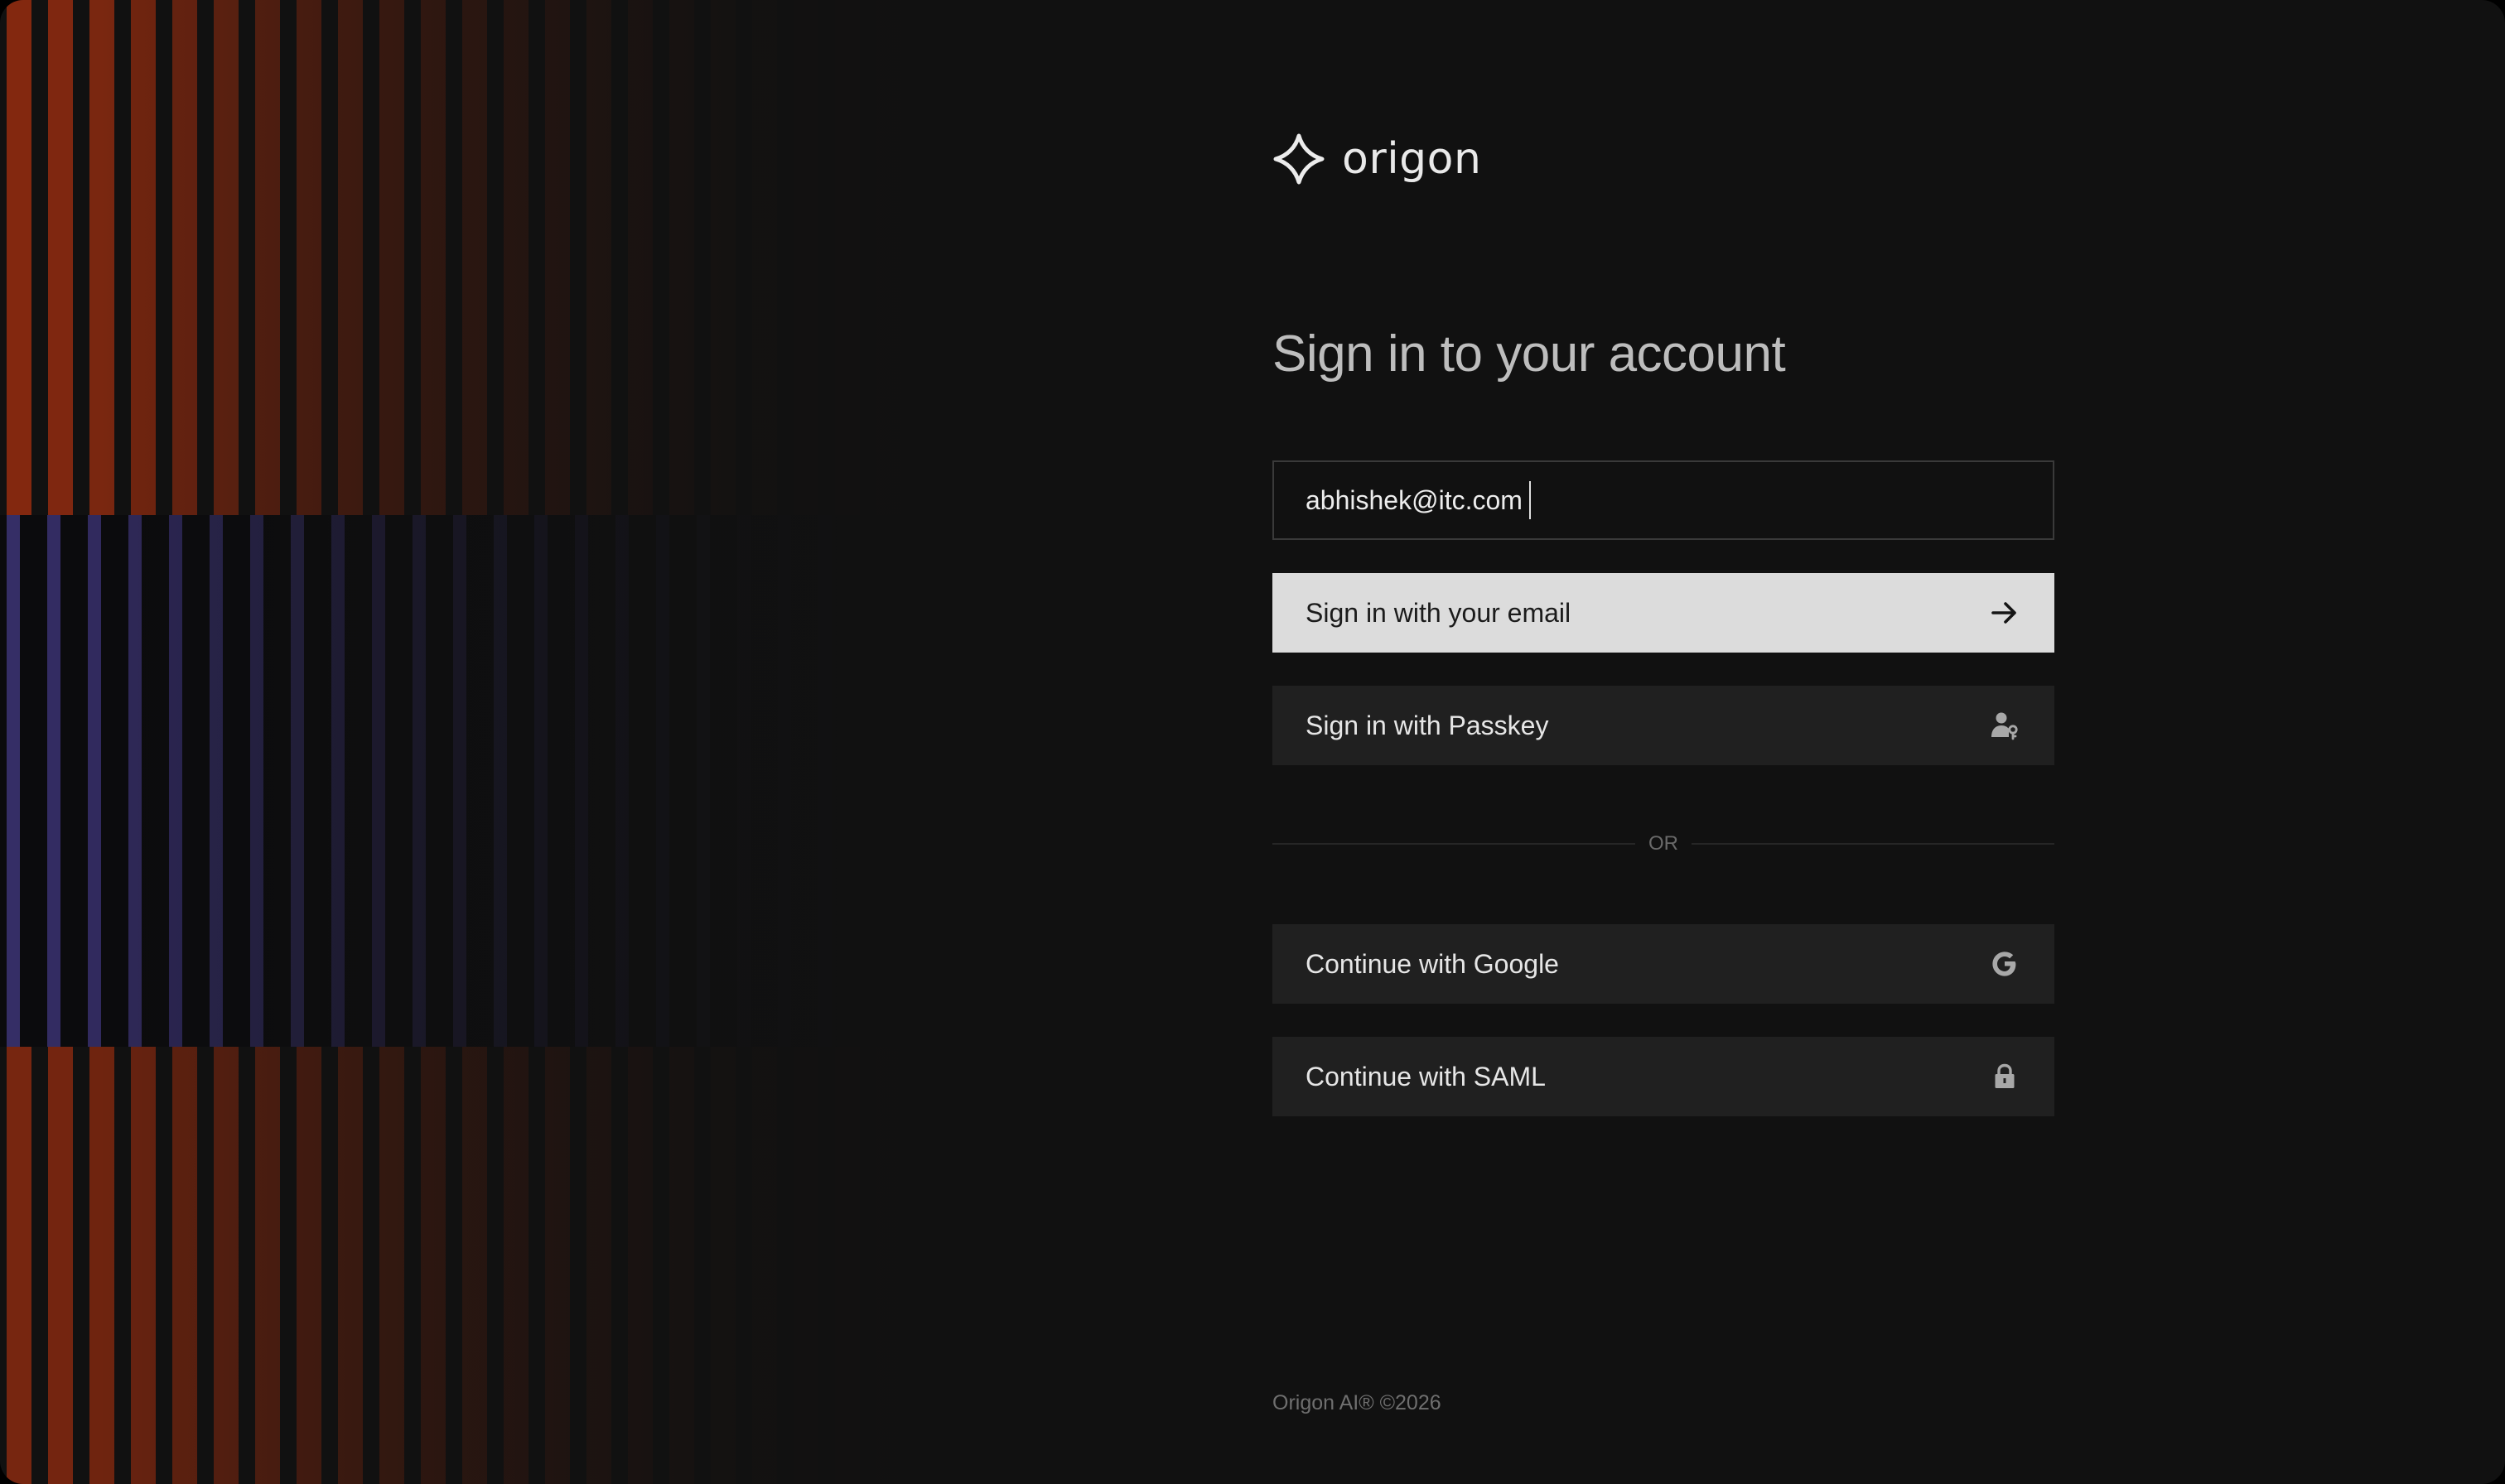 This screenshot has height=1484, width=2505. I want to click on email-input-value: abhishek@itc.com, so click(1414, 499).